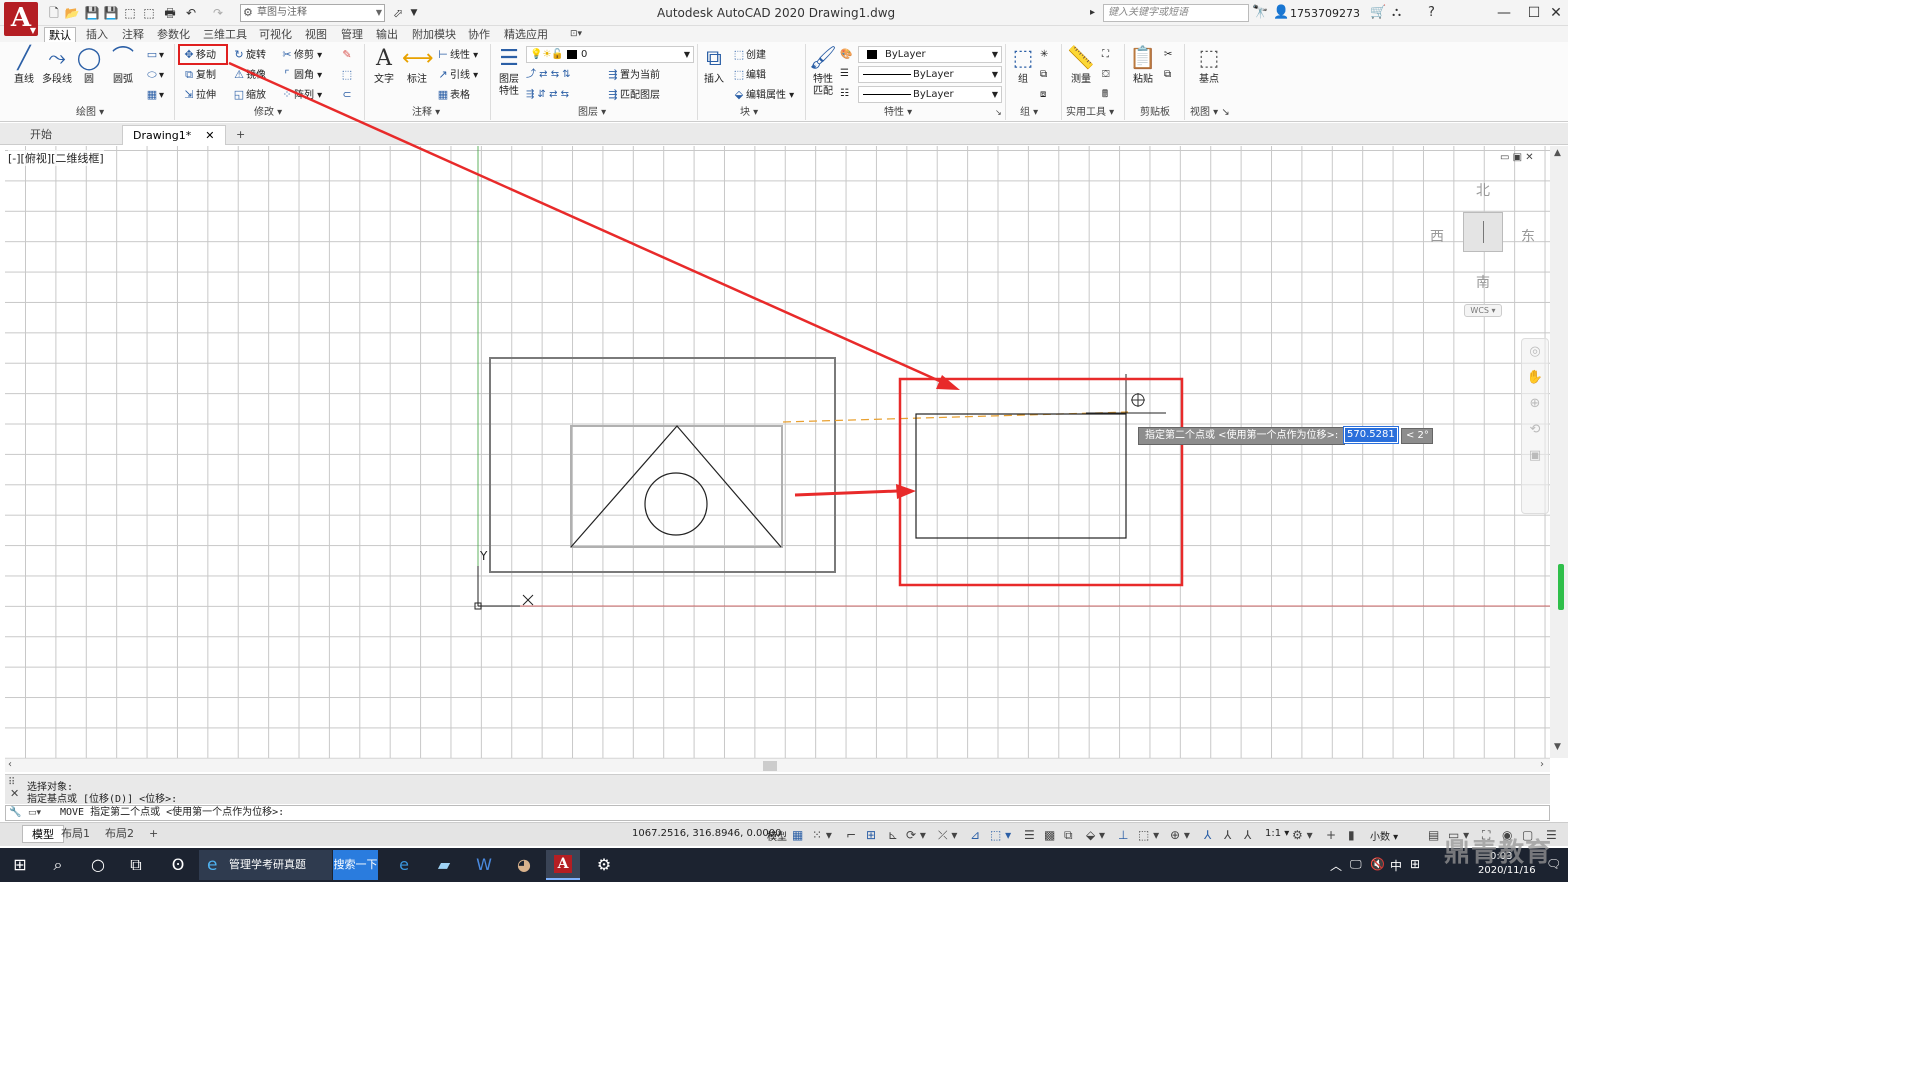 The height and width of the screenshot is (1080, 1920). I want to click on dimension-button: ⟷ 标注, so click(418, 65).